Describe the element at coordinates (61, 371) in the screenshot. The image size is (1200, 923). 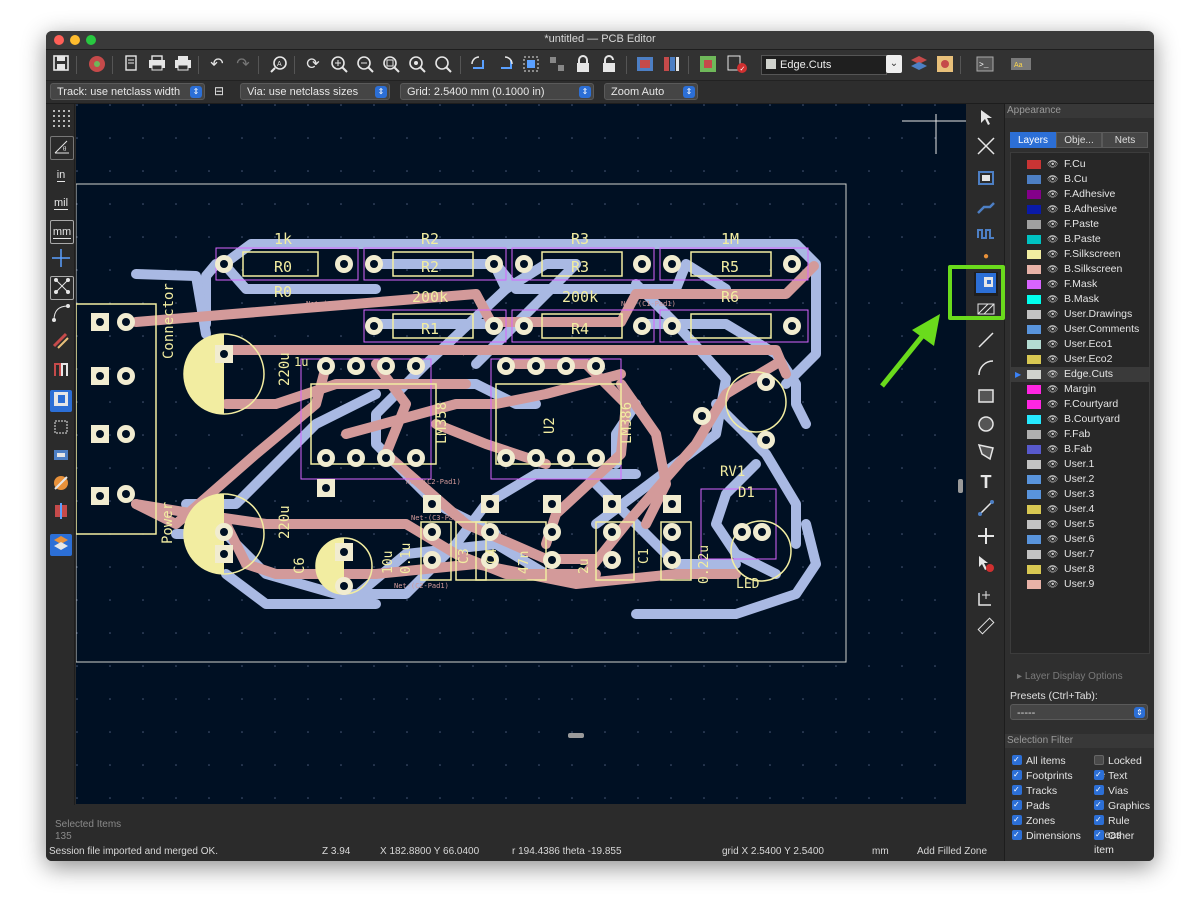
I see `track-outline-icon` at that location.